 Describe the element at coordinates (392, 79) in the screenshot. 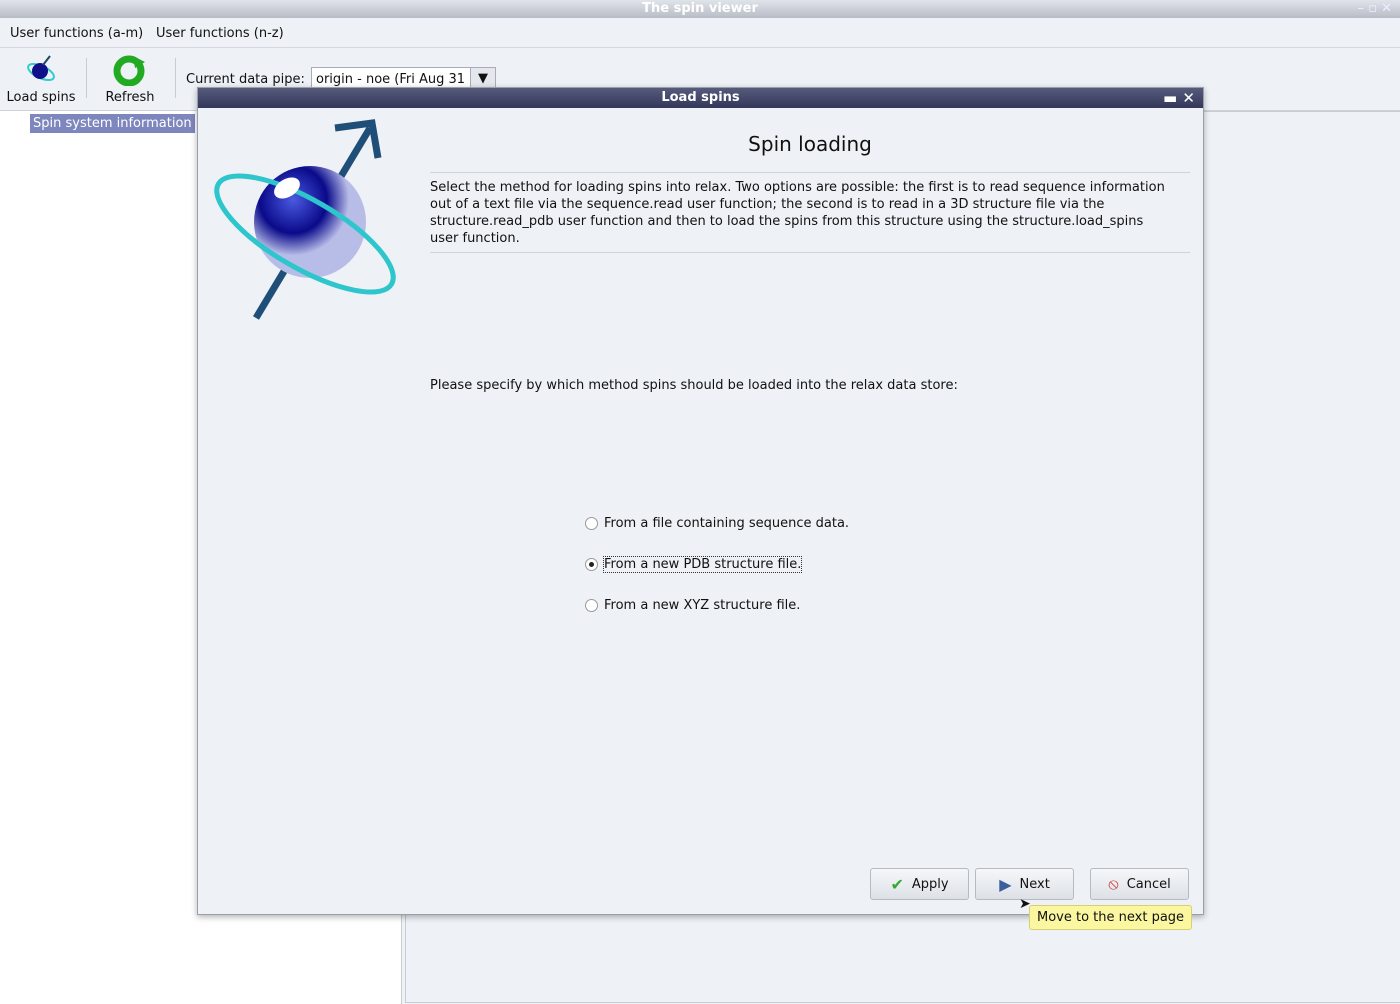

I see `data-pipe-value: origin - noe (Fri Aug 31 1` at that location.